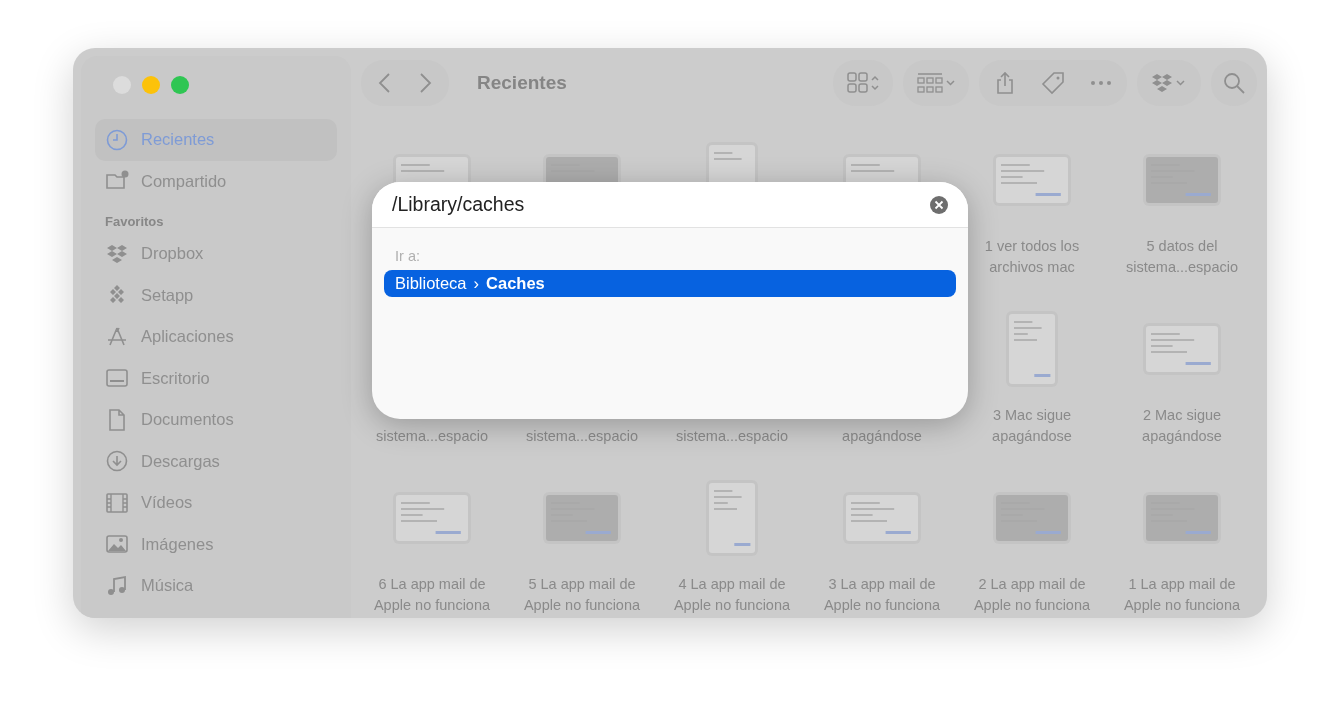 This screenshot has height=712, width=1340. Describe the element at coordinates (117, 139) in the screenshot. I see `clock-icon` at that location.